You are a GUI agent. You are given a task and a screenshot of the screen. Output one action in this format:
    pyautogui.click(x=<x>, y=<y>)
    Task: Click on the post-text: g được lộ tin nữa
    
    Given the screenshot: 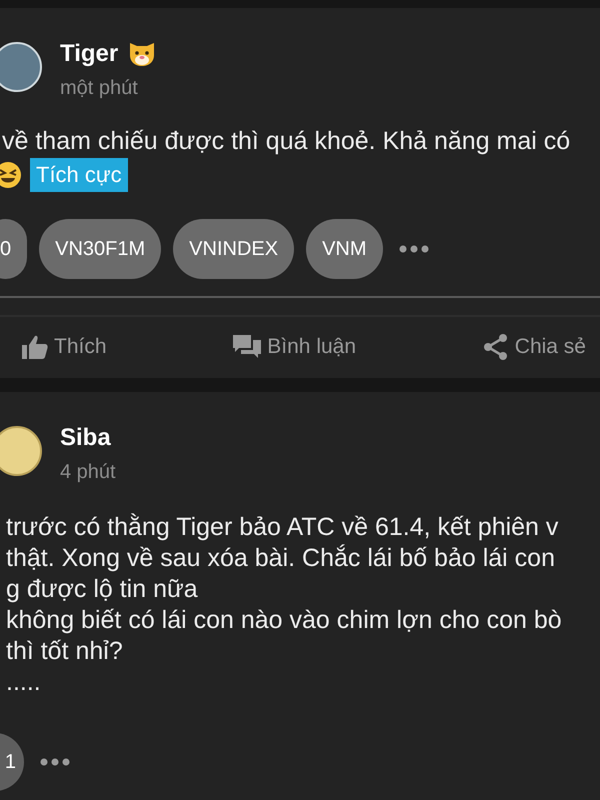 What is the action you would take?
    pyautogui.click(x=102, y=589)
    